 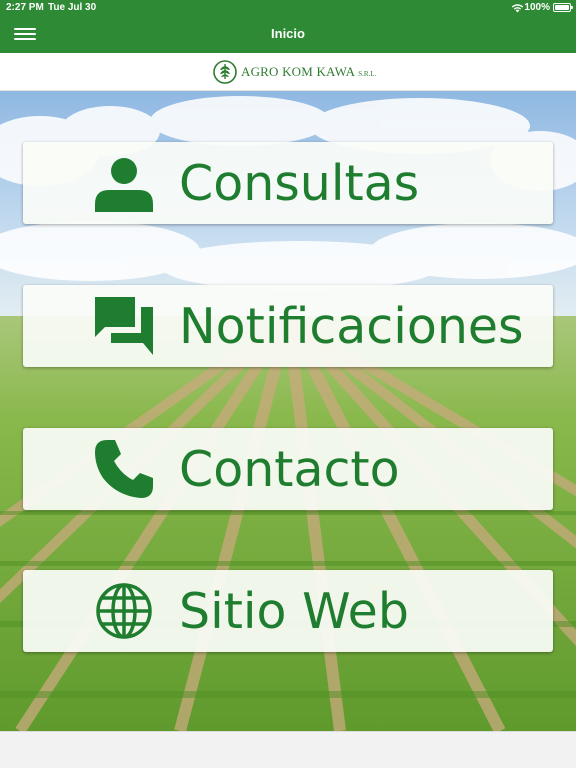 I want to click on person-icon, so click(x=124, y=185).